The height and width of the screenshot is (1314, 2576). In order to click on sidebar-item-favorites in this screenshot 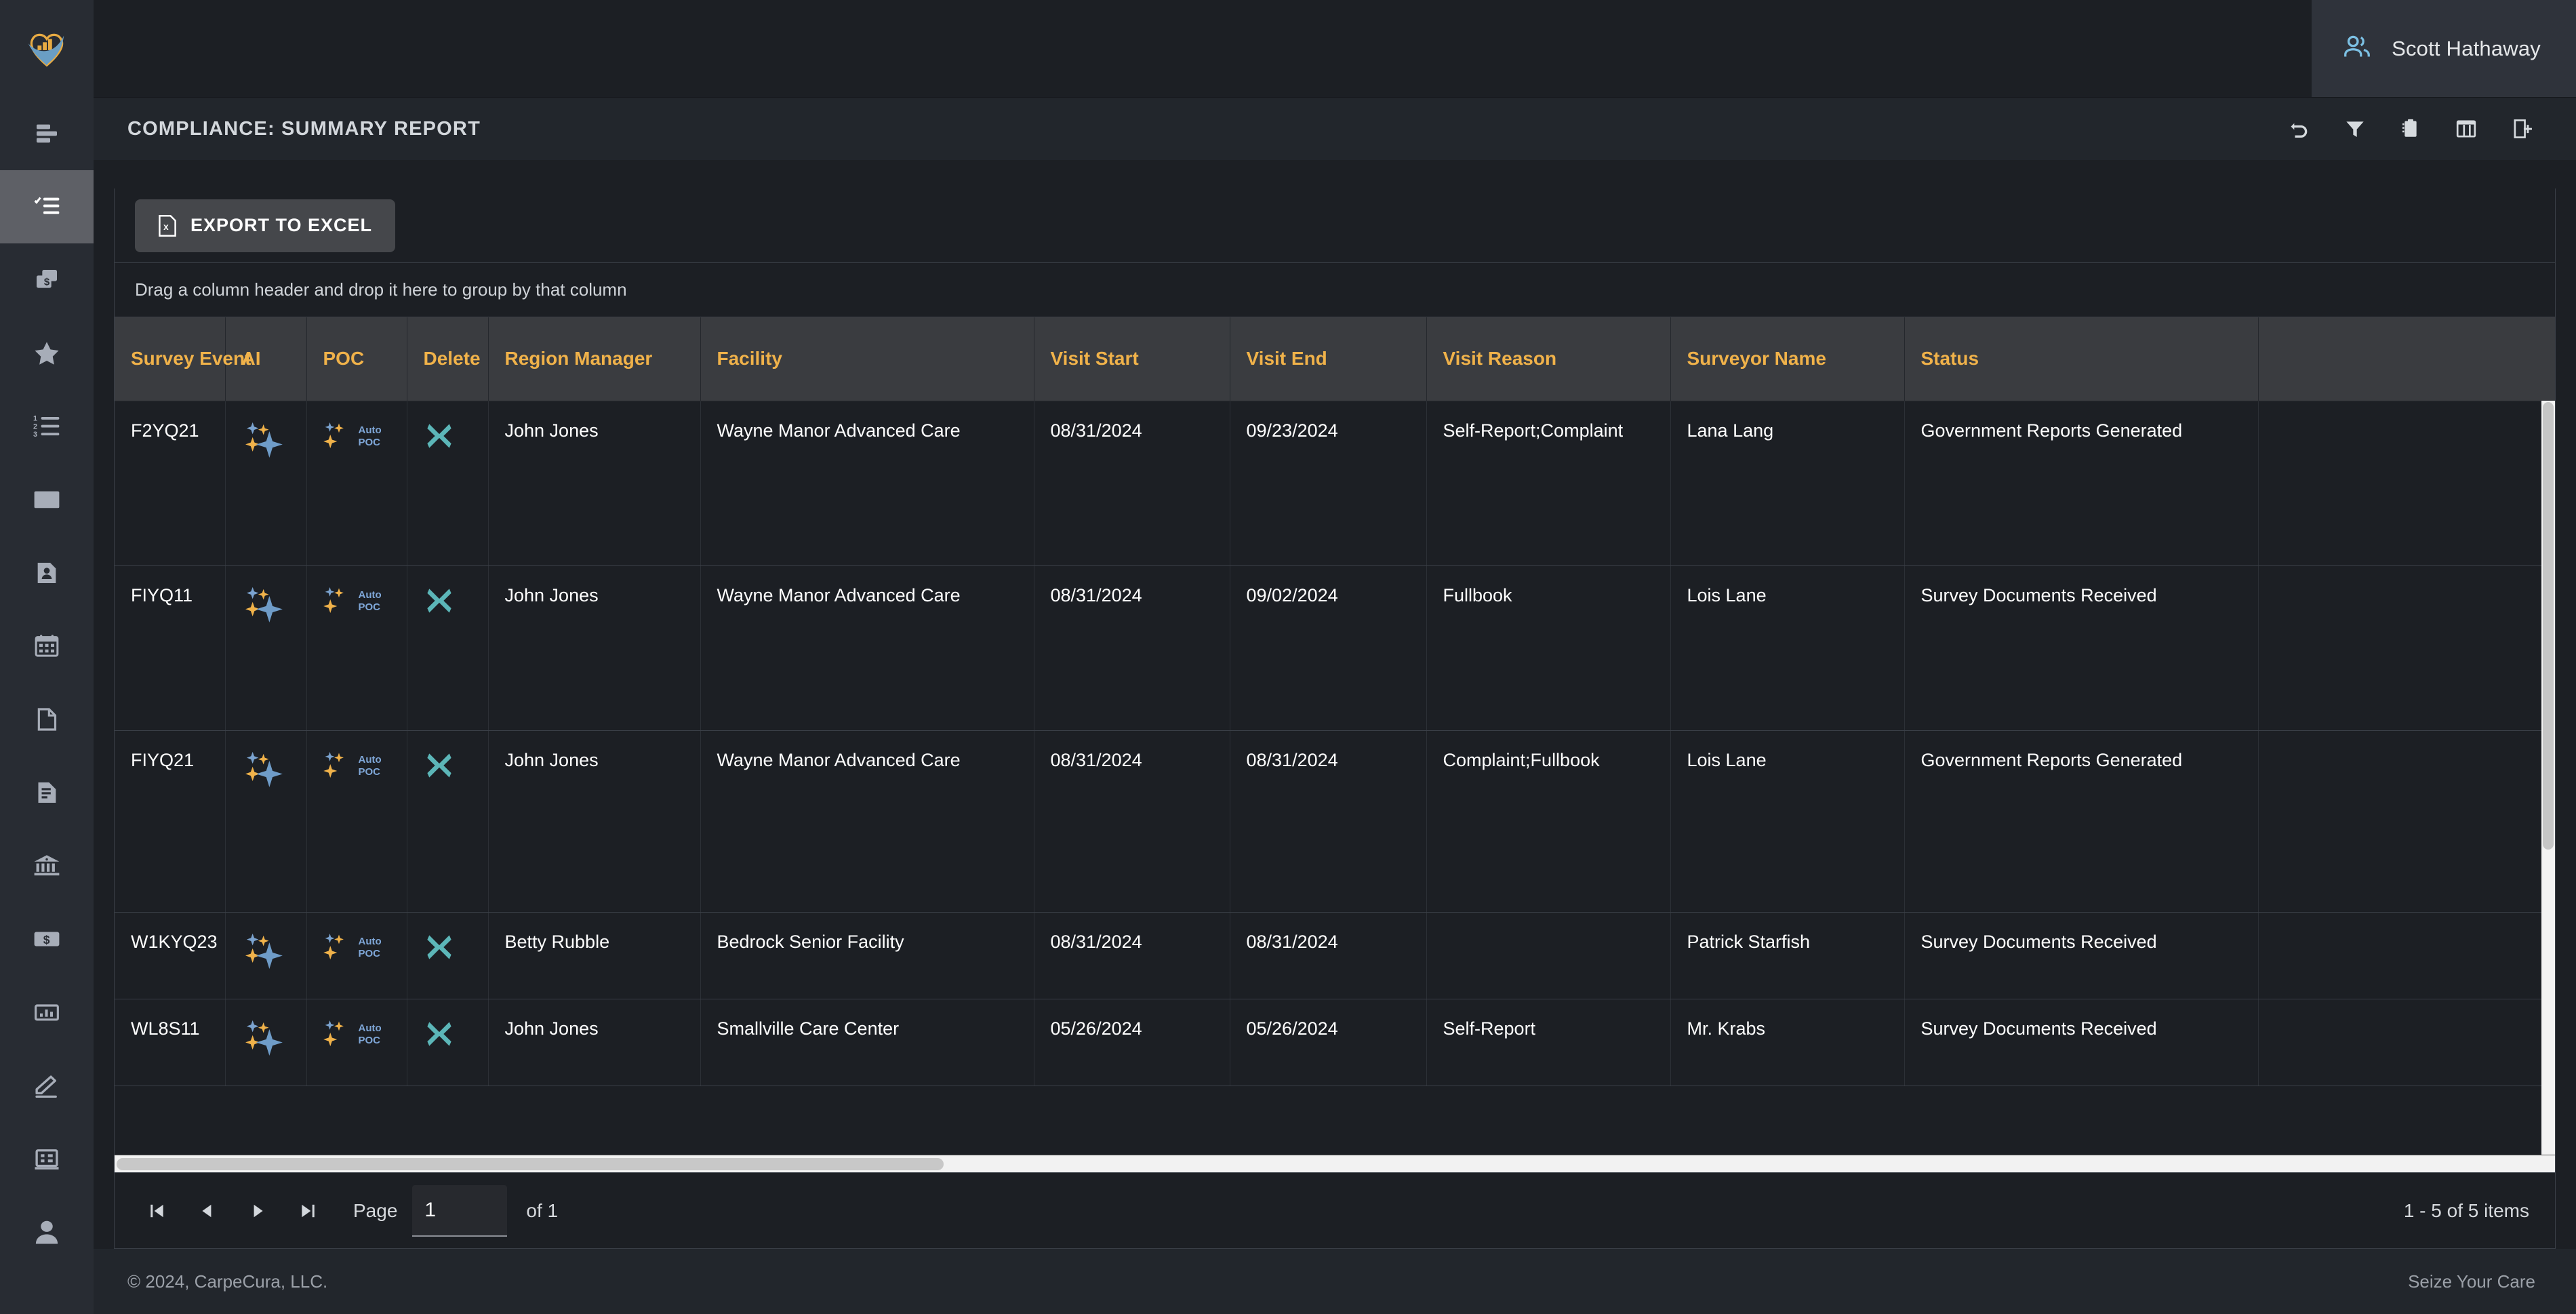, I will do `click(47, 353)`.